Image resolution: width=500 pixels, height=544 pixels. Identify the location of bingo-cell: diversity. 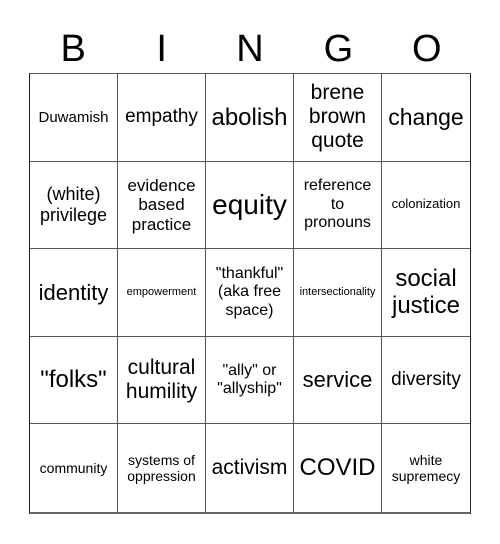
(426, 381).